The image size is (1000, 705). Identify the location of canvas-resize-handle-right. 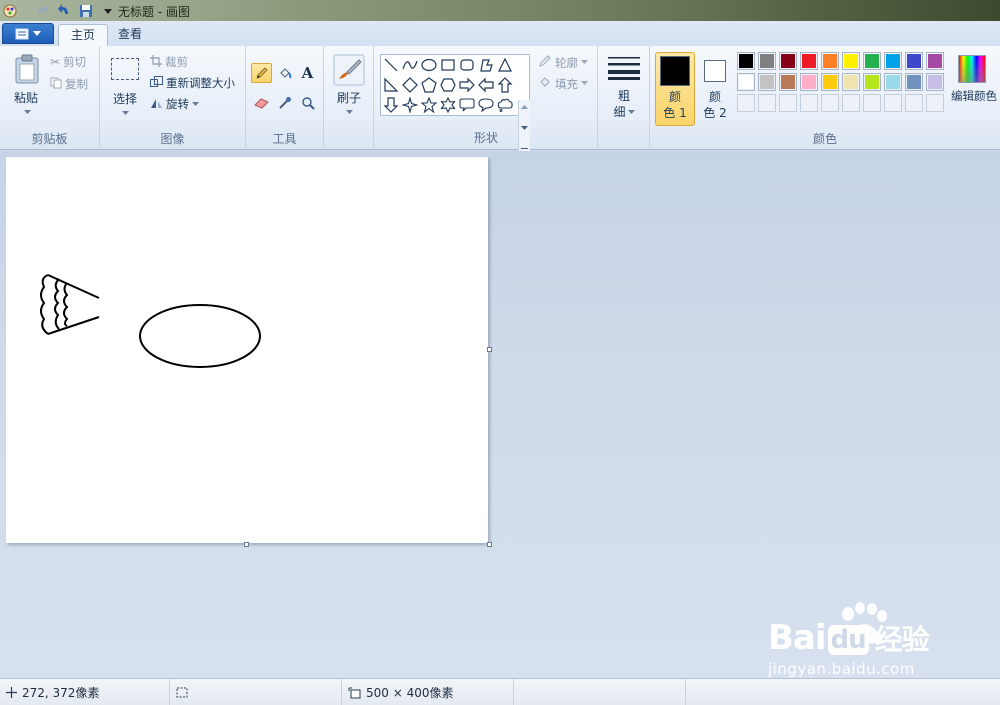
(489, 349).